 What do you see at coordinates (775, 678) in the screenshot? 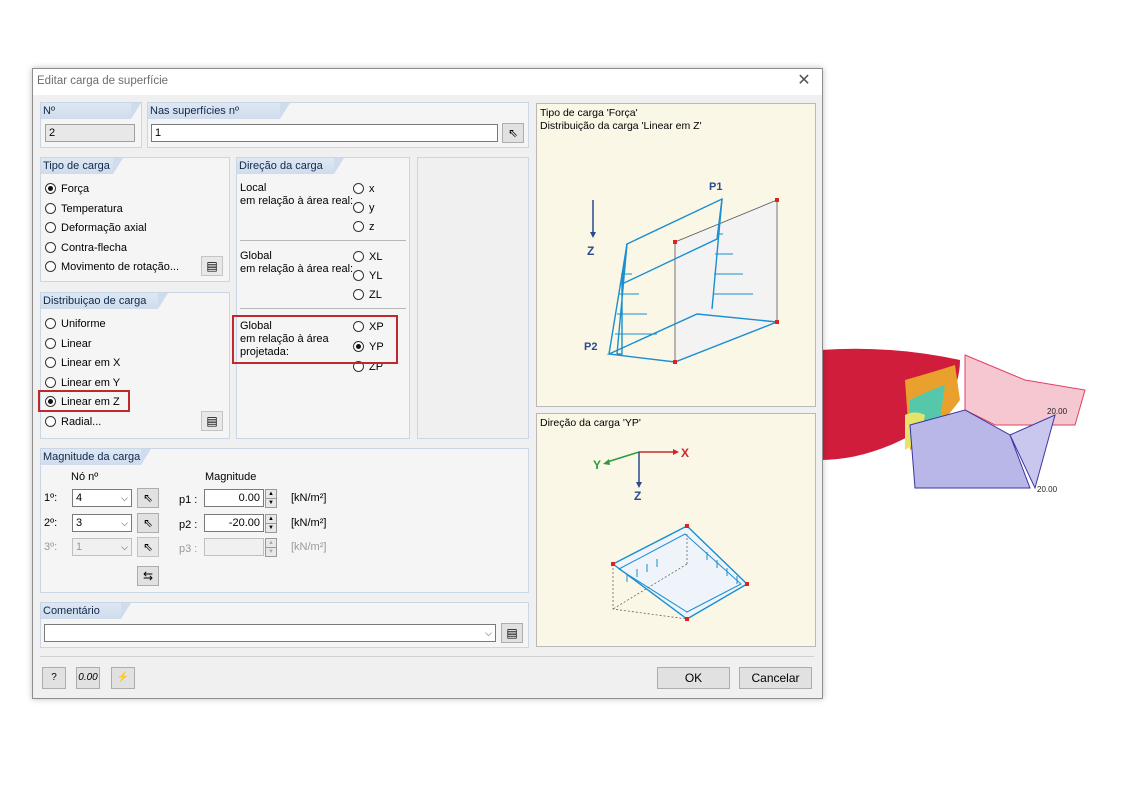
I see `cancel-button: Cancelar` at bounding box center [775, 678].